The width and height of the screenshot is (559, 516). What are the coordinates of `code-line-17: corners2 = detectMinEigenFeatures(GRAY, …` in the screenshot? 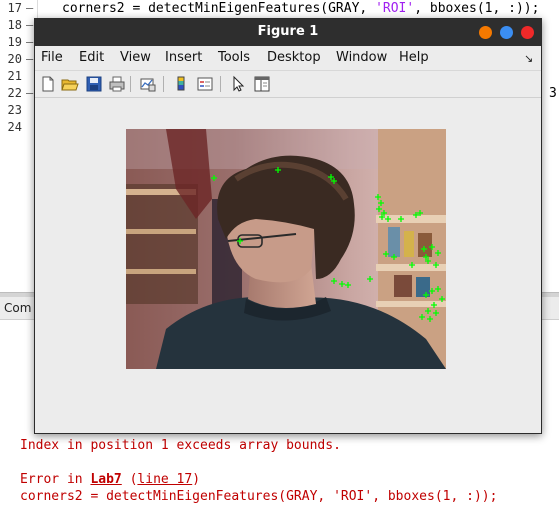 It's located at (300, 8).